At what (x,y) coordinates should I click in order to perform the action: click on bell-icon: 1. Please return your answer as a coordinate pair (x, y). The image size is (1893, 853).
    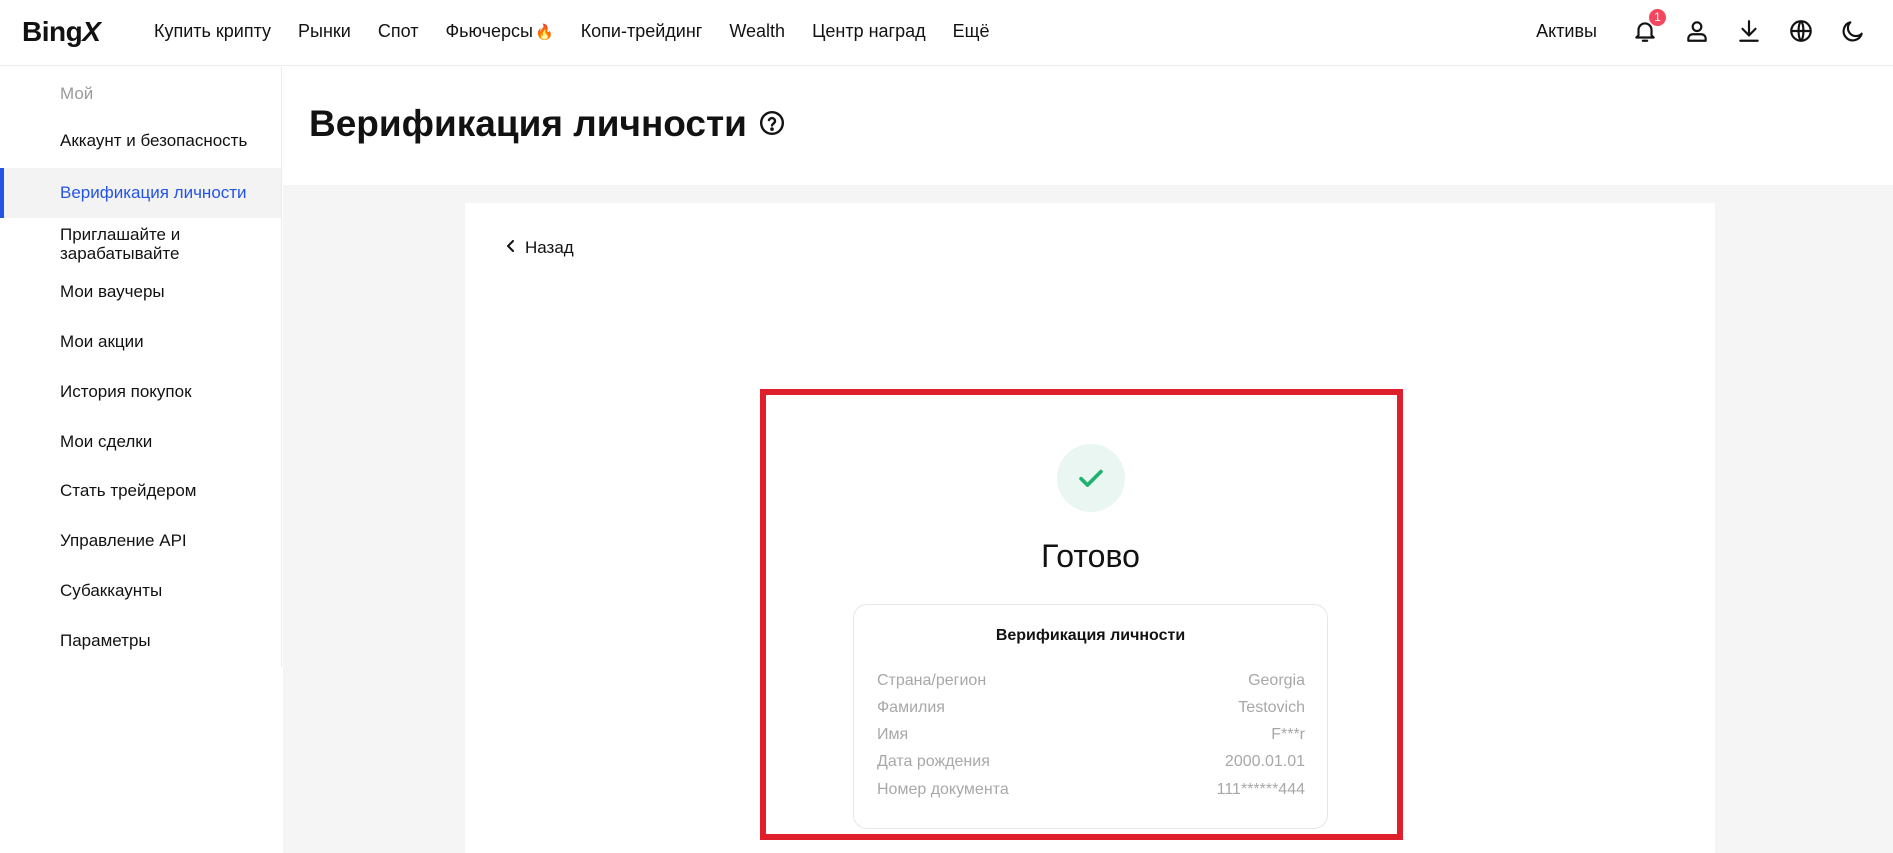
    Looking at the image, I should click on (1645, 31).